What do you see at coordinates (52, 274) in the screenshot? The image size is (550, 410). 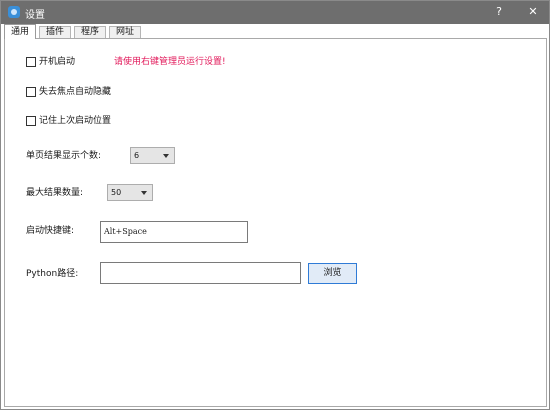 I see `python-path-label: Python路径:` at bounding box center [52, 274].